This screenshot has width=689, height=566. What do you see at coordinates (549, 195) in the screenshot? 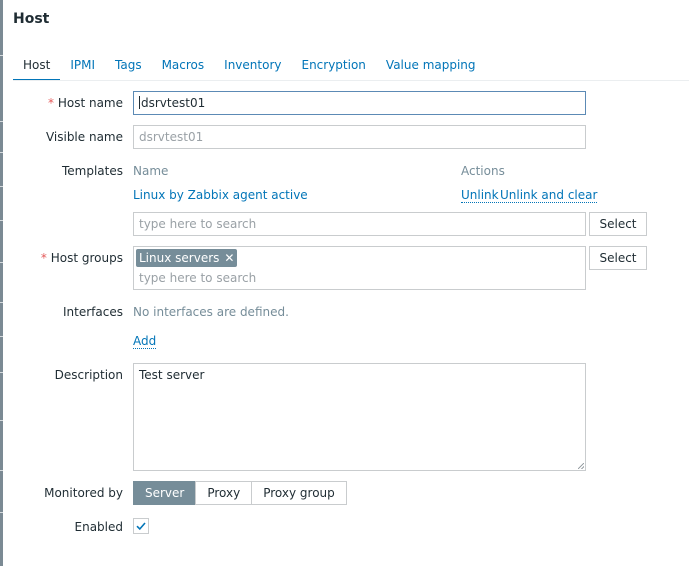
I see `unlink-and-clear-link: Unlink and clear` at bounding box center [549, 195].